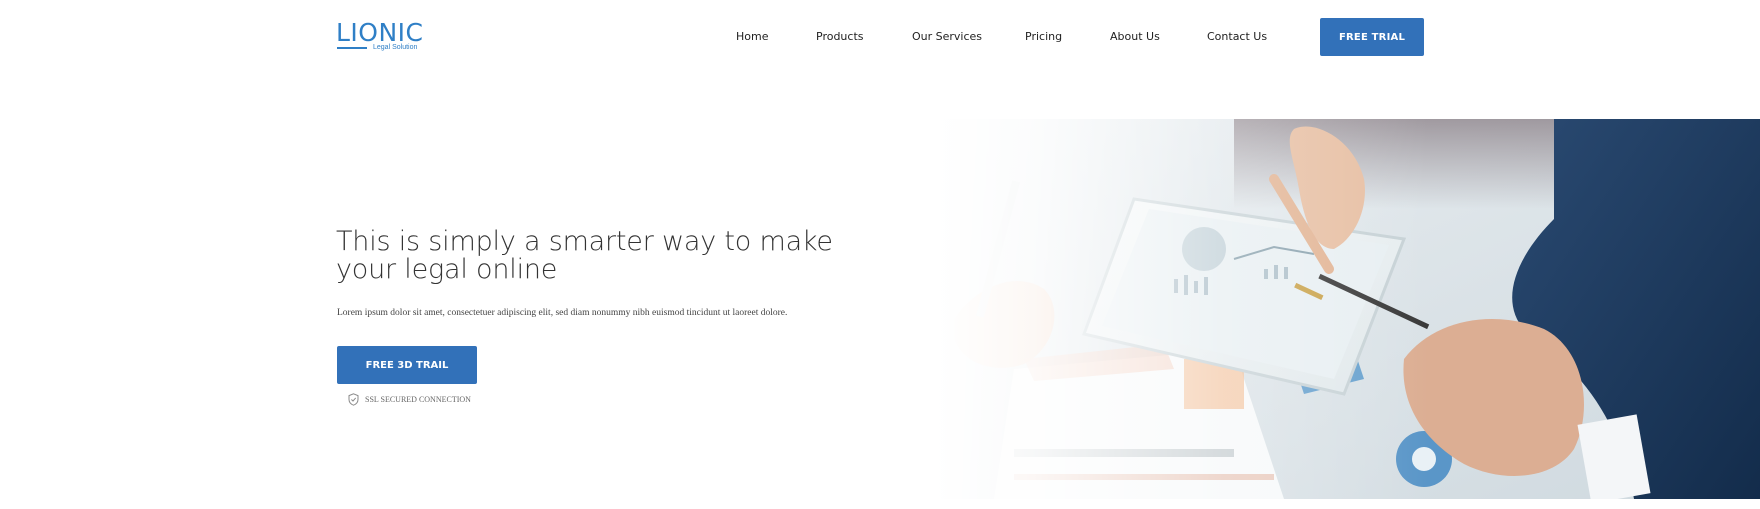  I want to click on nav-our-services: Our Services, so click(947, 36).